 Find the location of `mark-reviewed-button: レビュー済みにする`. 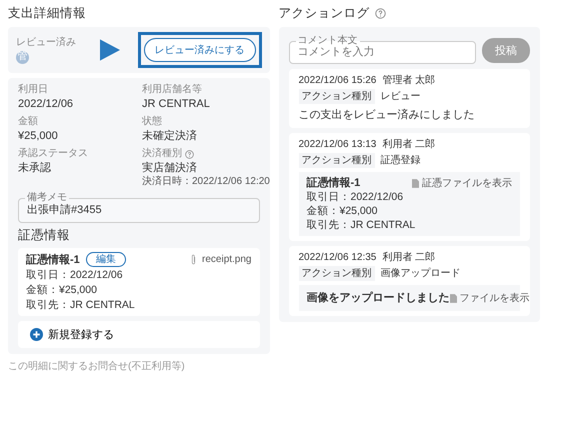

mark-reviewed-button: レビュー済みにする is located at coordinates (200, 50).